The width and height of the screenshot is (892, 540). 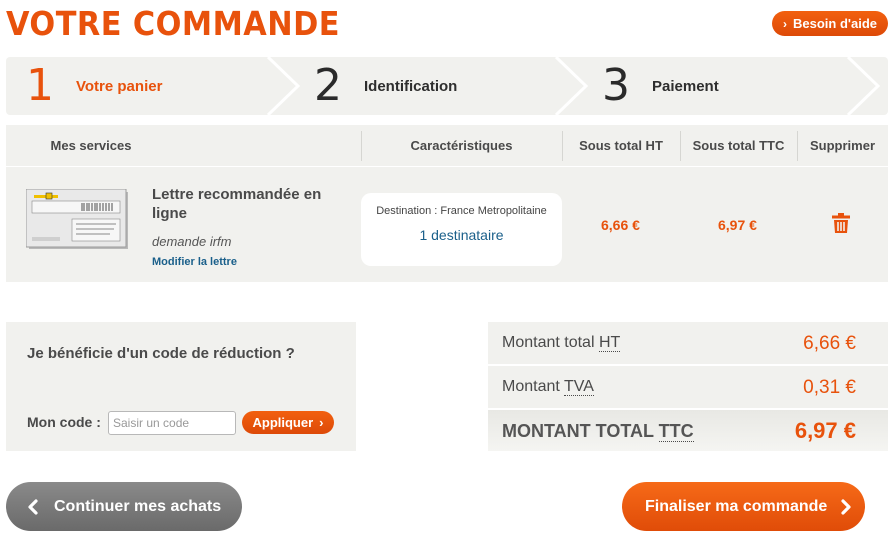 I want to click on tva-abbreviation: TVA, so click(x=578, y=387).